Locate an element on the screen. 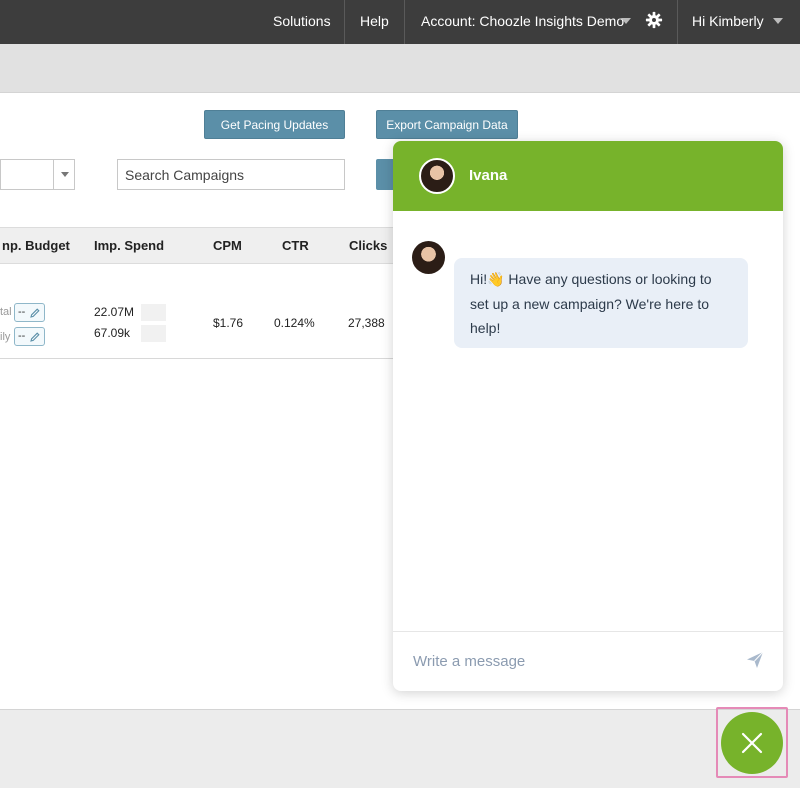  budget-daily-edit: -- is located at coordinates (29, 336).